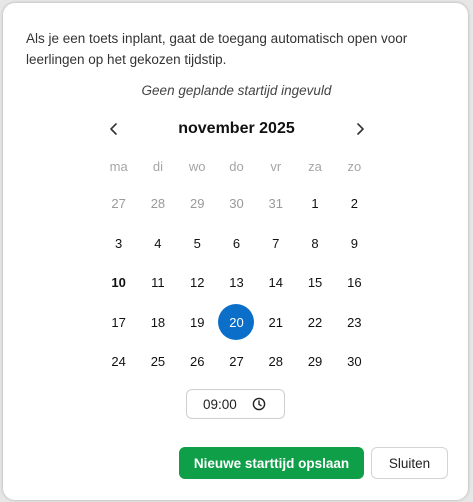 The image size is (473, 502). What do you see at coordinates (157, 166) in the screenshot?
I see `weekday-label: di` at bounding box center [157, 166].